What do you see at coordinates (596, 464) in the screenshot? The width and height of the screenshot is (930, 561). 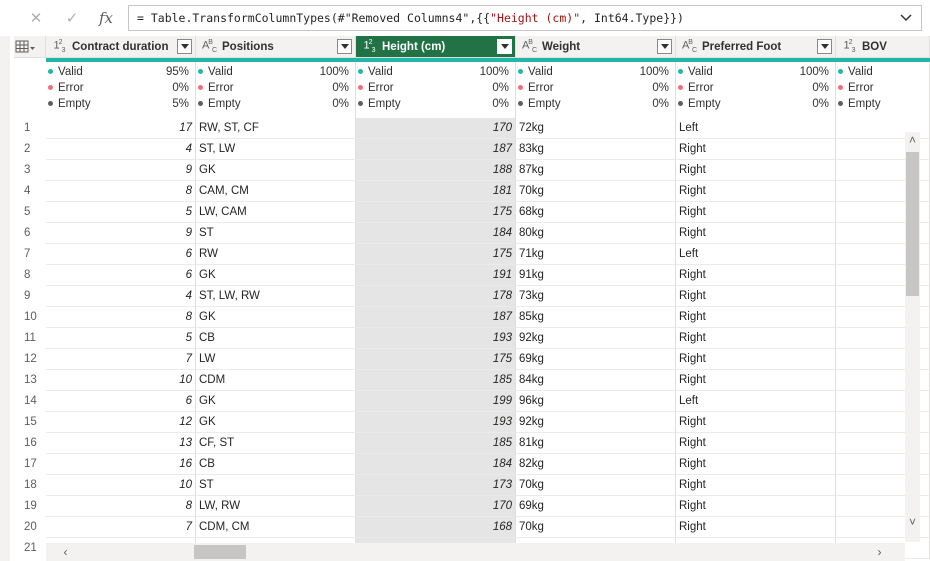 I see `table-cell: 82kg` at bounding box center [596, 464].